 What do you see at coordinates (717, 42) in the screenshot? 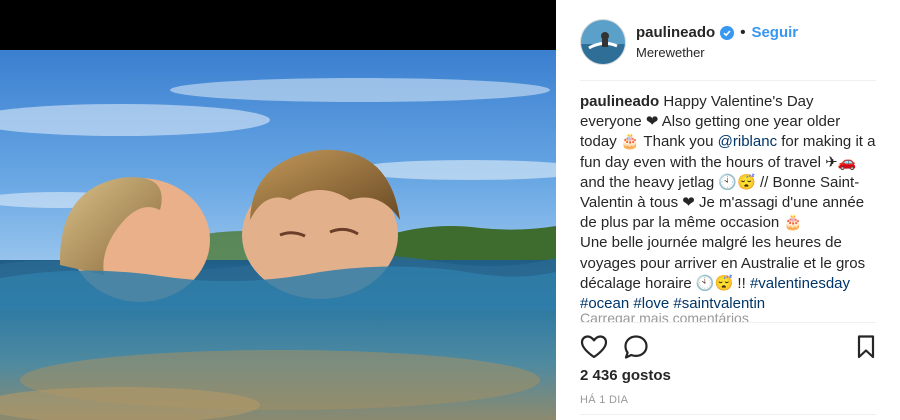
I see `header-text: paulineado • Seguir Merewether` at bounding box center [717, 42].